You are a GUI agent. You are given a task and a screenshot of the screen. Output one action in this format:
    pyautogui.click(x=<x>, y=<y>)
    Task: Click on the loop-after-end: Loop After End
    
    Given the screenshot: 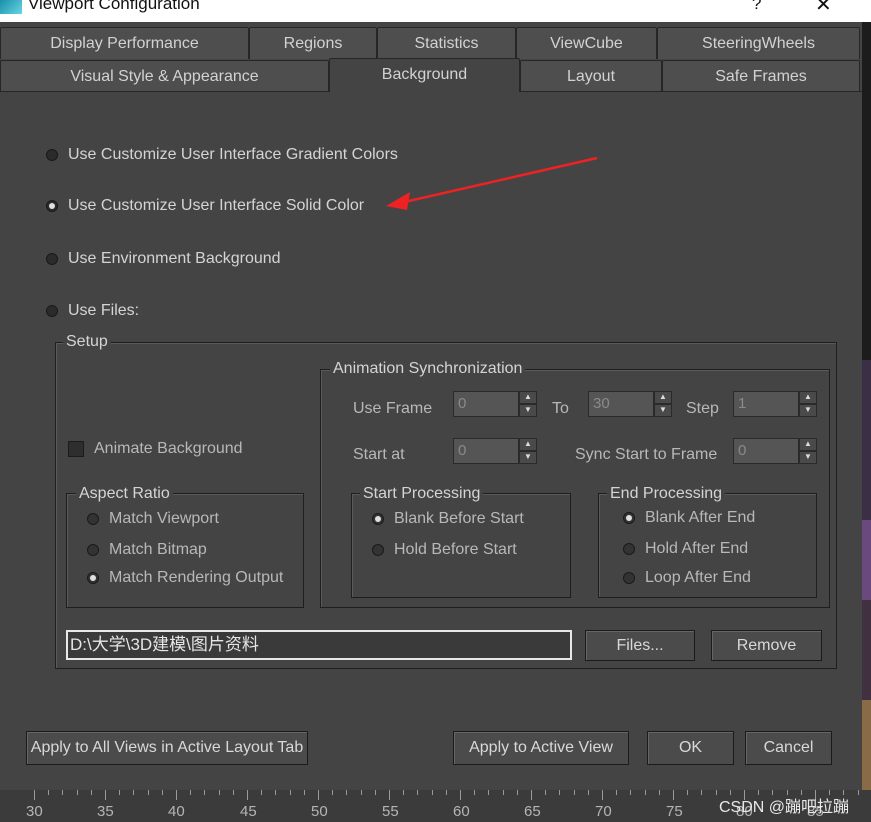 What is the action you would take?
    pyautogui.click(x=687, y=578)
    